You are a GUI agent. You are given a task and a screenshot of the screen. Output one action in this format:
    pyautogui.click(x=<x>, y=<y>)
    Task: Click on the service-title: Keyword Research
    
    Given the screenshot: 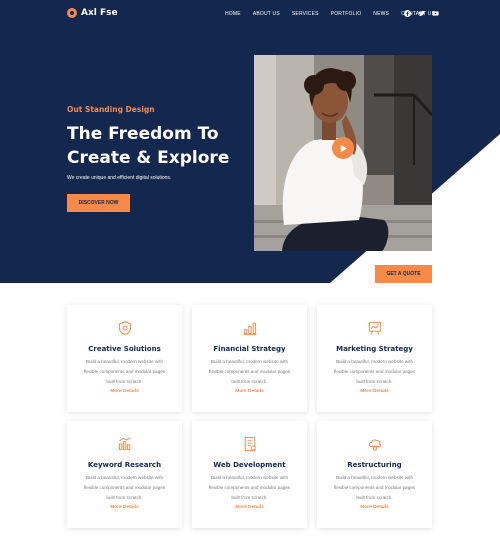 What is the action you would take?
    pyautogui.click(x=124, y=465)
    